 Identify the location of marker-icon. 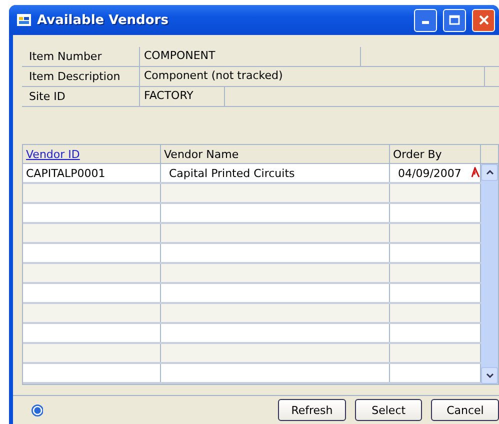
(475, 172).